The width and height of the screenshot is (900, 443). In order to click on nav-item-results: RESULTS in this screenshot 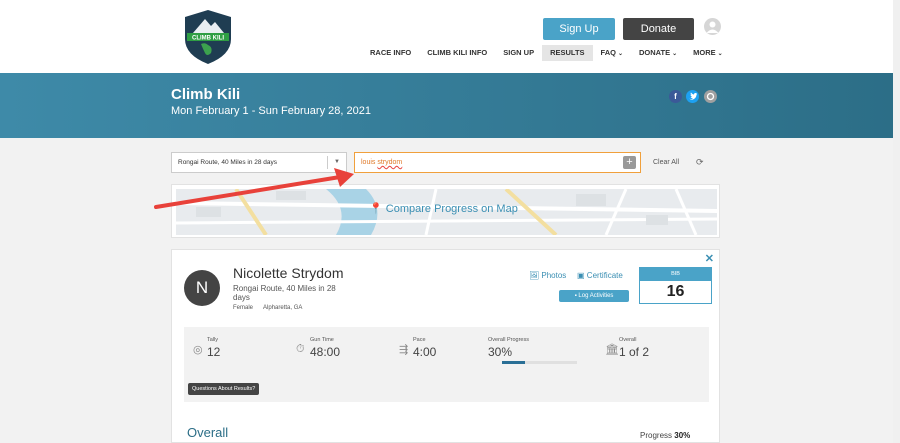, I will do `click(567, 53)`.